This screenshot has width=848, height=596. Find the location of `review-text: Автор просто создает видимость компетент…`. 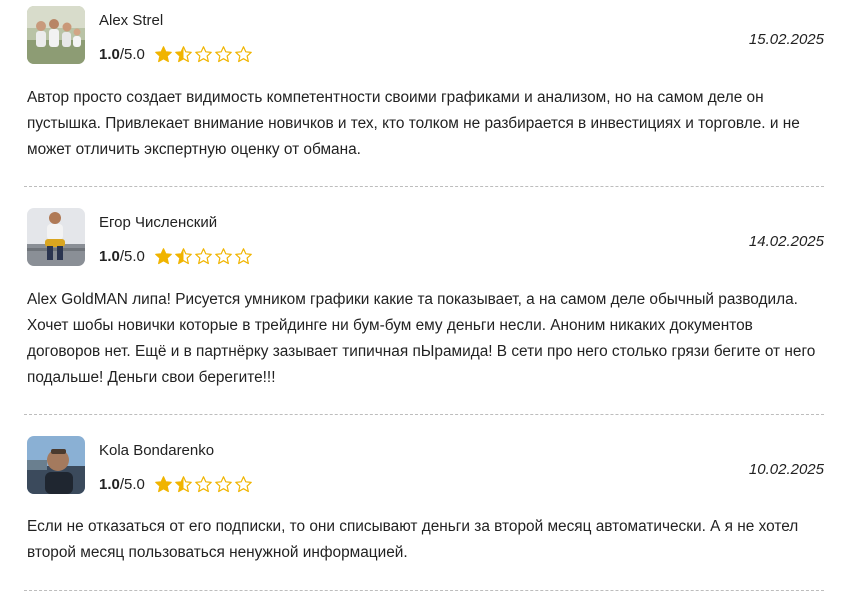

review-text: Автор просто создает видимость компетент… is located at coordinates (413, 123).